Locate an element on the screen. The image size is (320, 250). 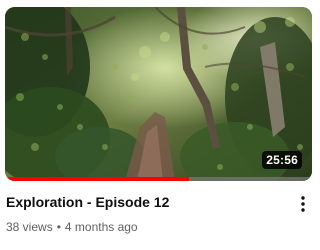
more-vert-icon is located at coordinates (303, 204).